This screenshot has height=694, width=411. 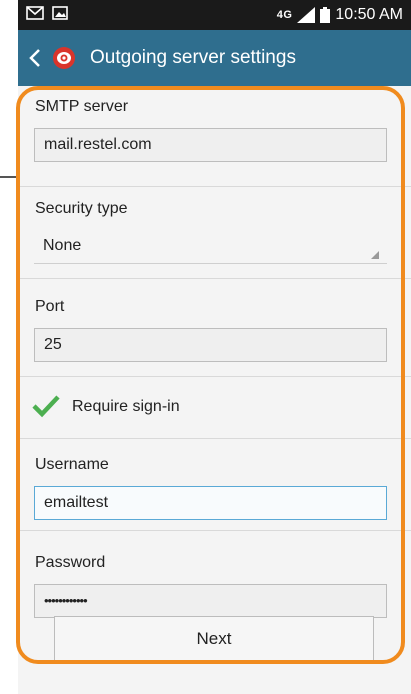 I want to click on port-label: Port, so click(x=50, y=306).